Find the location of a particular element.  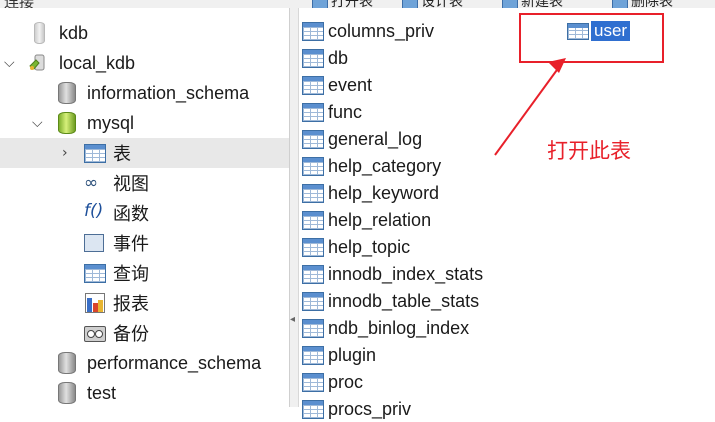

annotation-arrow is located at coordinates (530, 107).